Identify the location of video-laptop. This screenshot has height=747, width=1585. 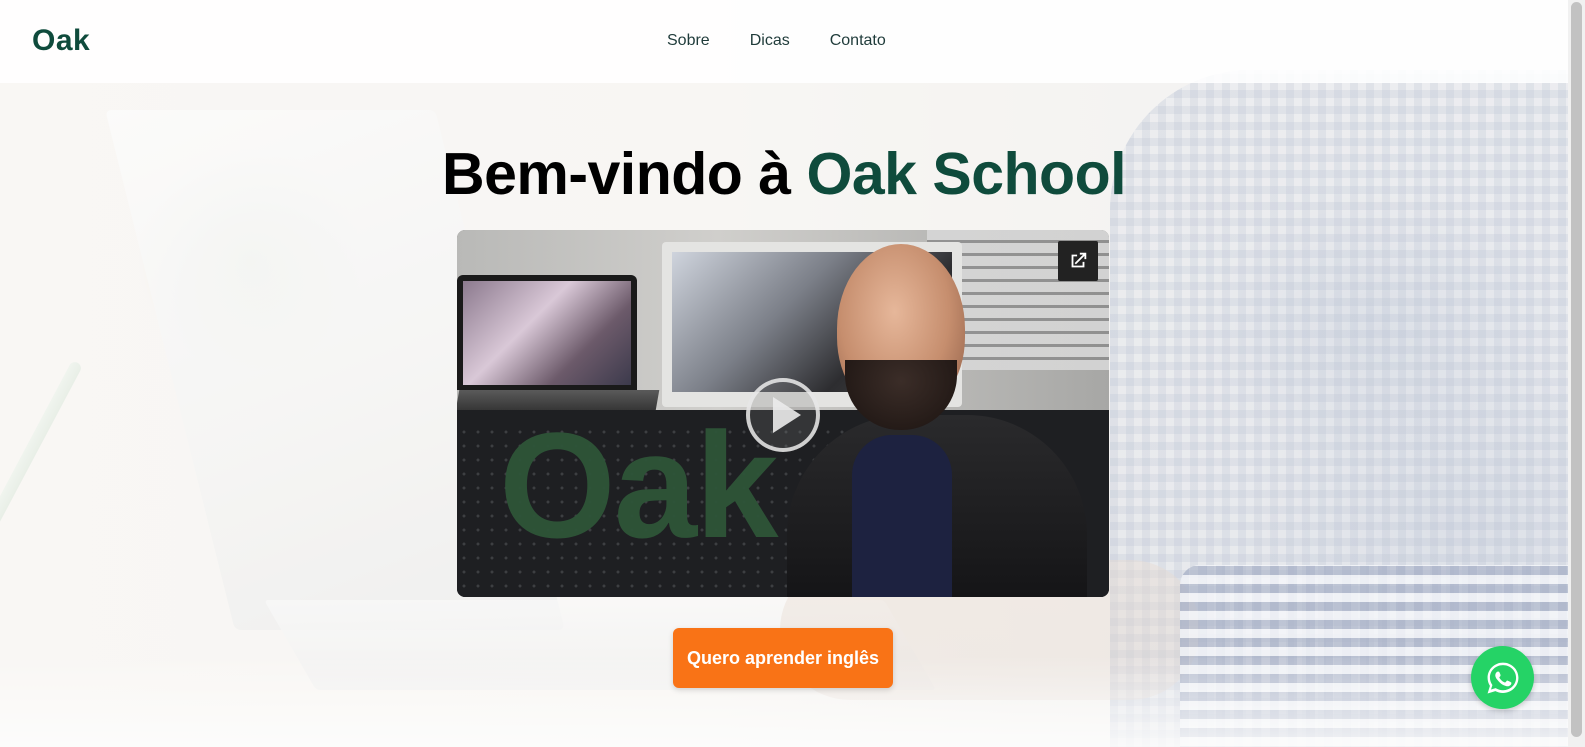
(547, 332).